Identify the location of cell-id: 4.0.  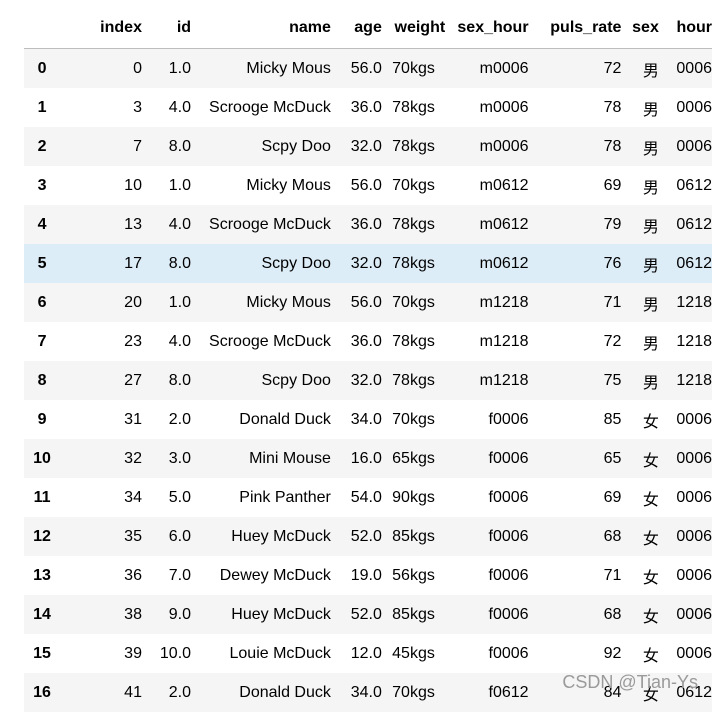
(166, 224).